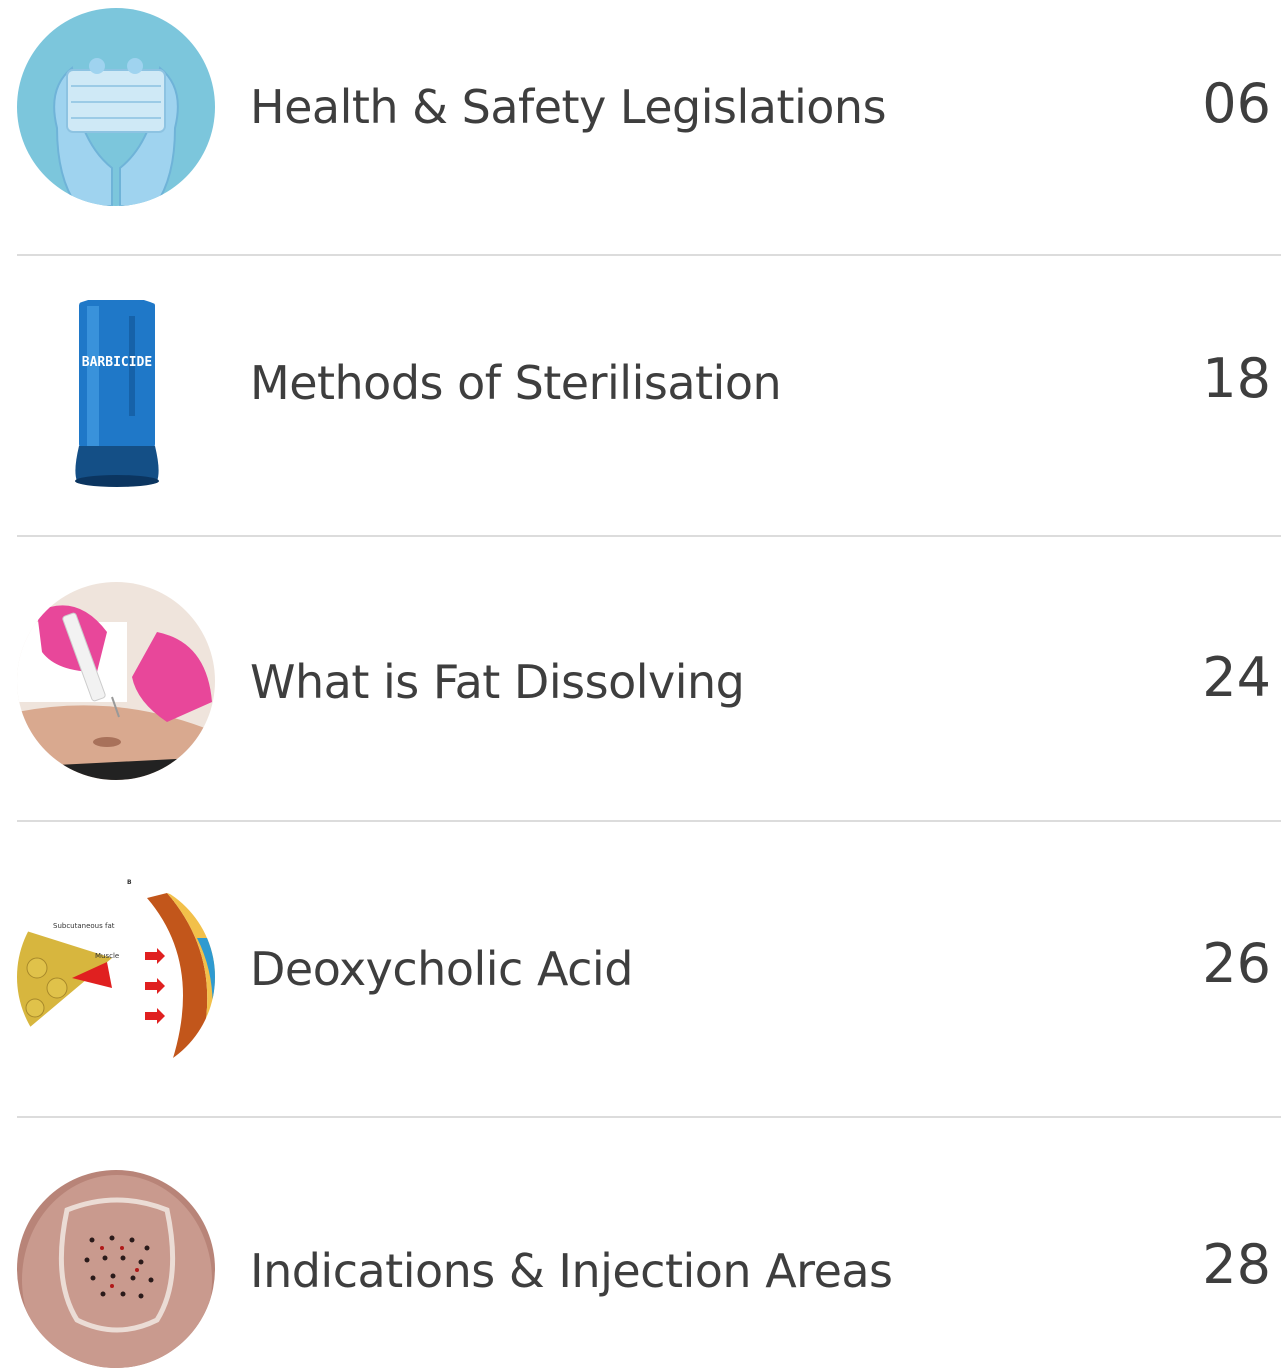  I want to click on label-muscle: Muscle, so click(107, 956).